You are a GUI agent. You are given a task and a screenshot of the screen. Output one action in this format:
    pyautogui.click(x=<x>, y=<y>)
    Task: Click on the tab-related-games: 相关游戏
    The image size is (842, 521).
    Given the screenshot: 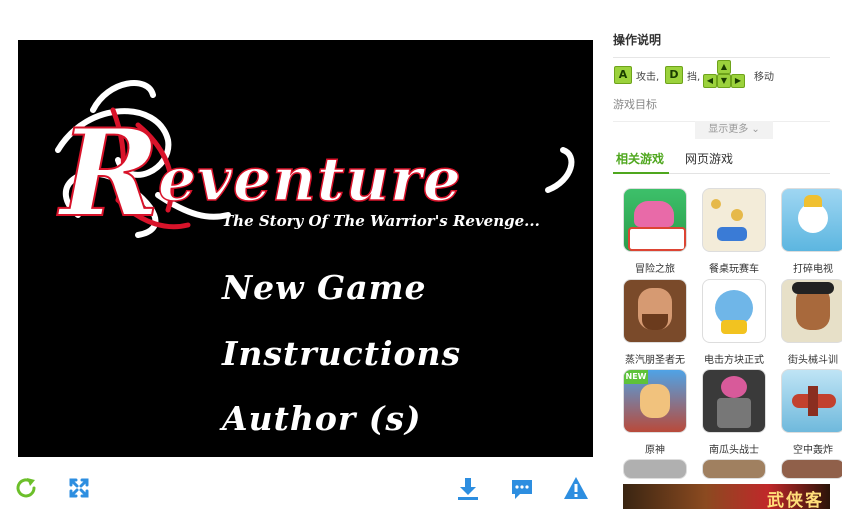 What is the action you would take?
    pyautogui.click(x=640, y=158)
    